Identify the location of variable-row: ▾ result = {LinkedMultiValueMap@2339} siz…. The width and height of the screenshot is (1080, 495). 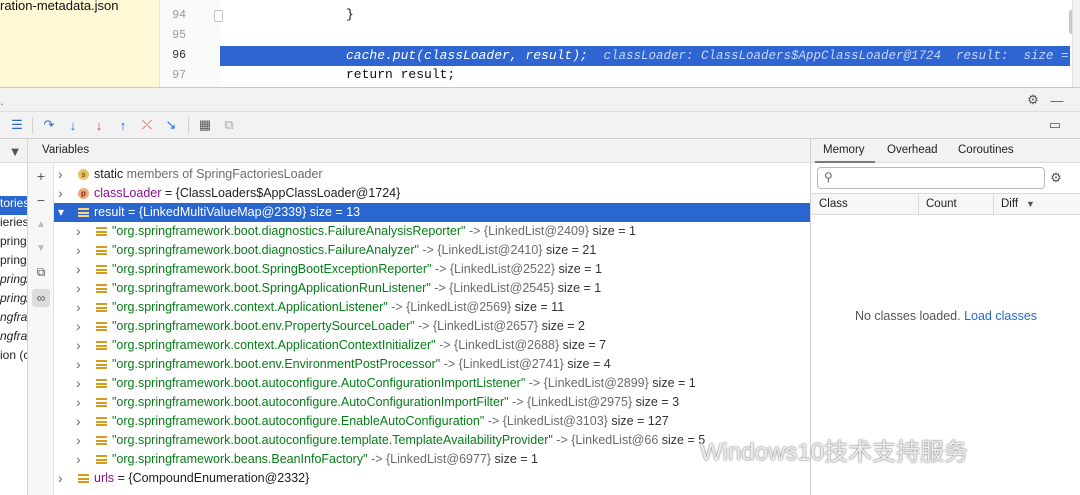
(432, 212).